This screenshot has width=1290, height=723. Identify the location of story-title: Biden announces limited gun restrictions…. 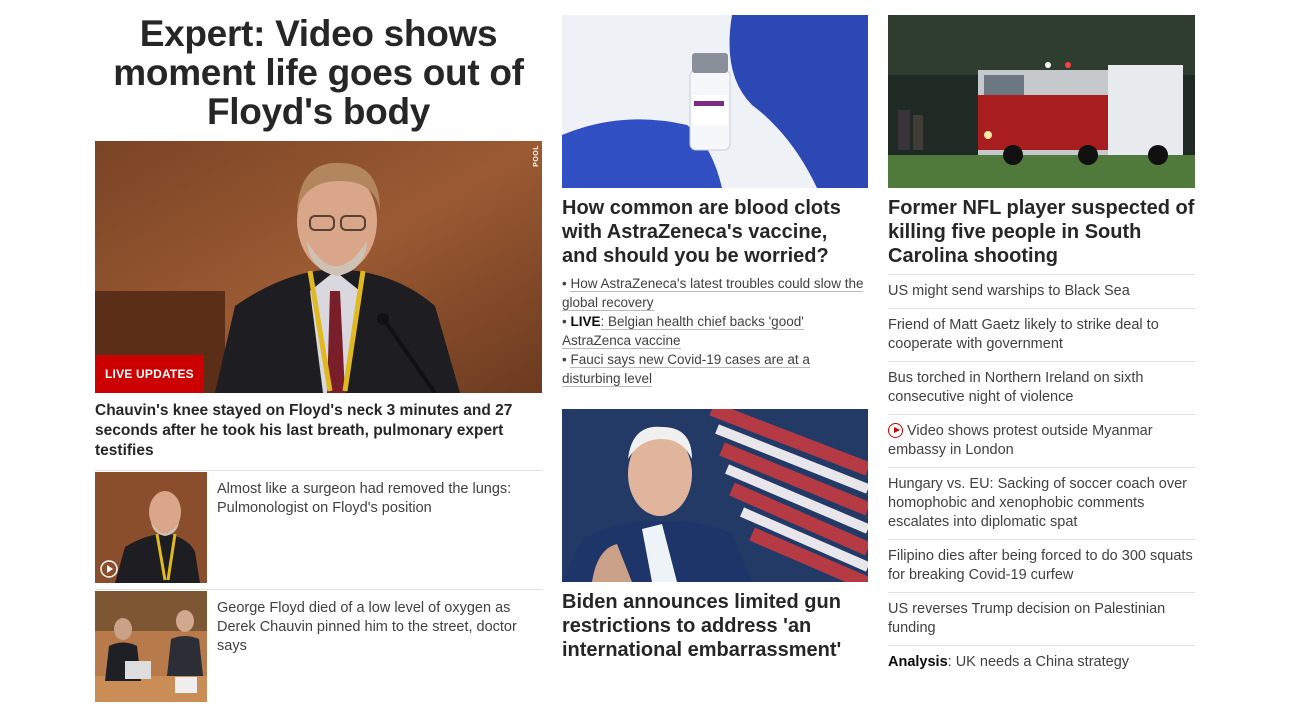
(715, 626).